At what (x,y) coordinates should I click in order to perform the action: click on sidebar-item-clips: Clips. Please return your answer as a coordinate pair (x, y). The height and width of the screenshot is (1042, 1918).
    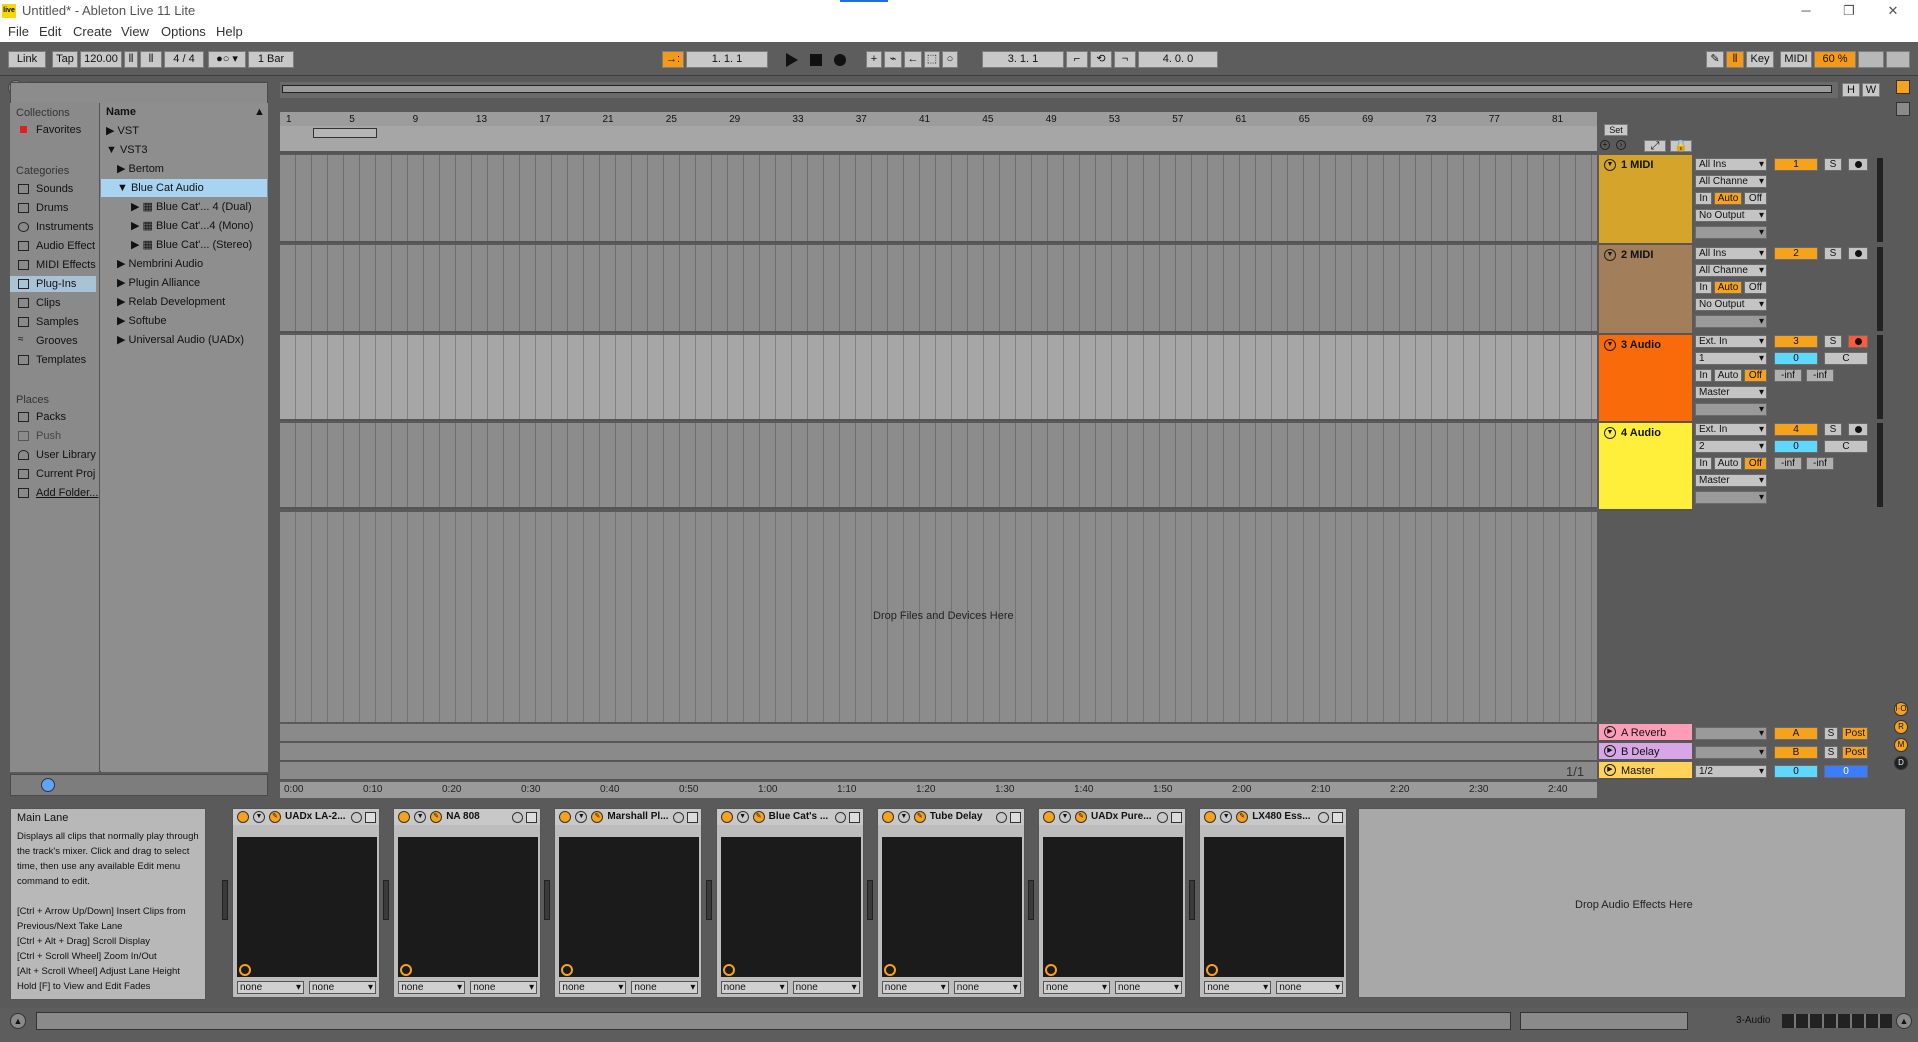
    Looking at the image, I should click on (61, 303).